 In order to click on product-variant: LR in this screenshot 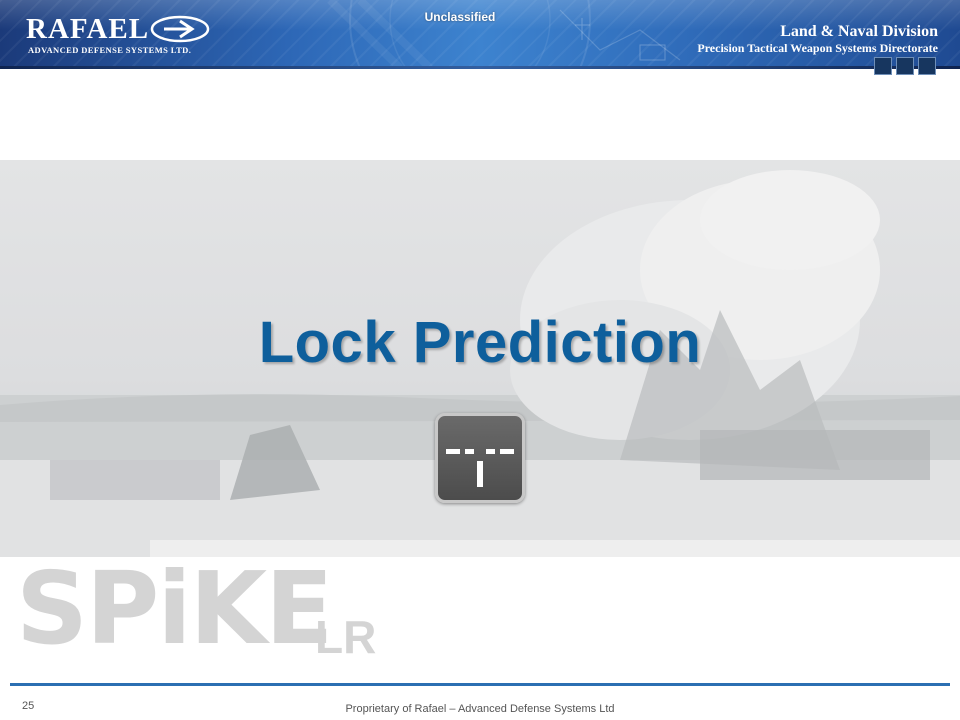, I will do `click(346, 637)`.